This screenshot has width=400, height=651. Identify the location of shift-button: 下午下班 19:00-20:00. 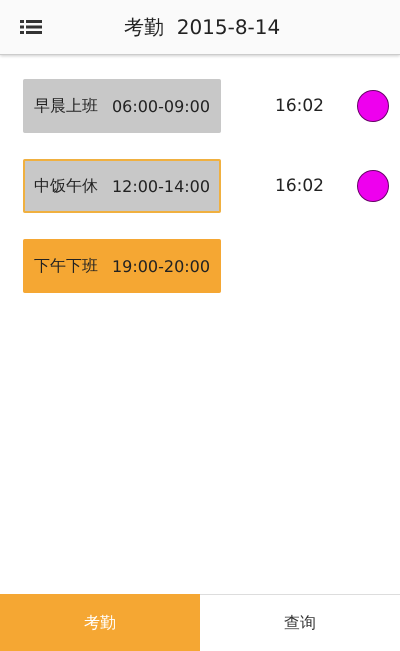
(122, 266).